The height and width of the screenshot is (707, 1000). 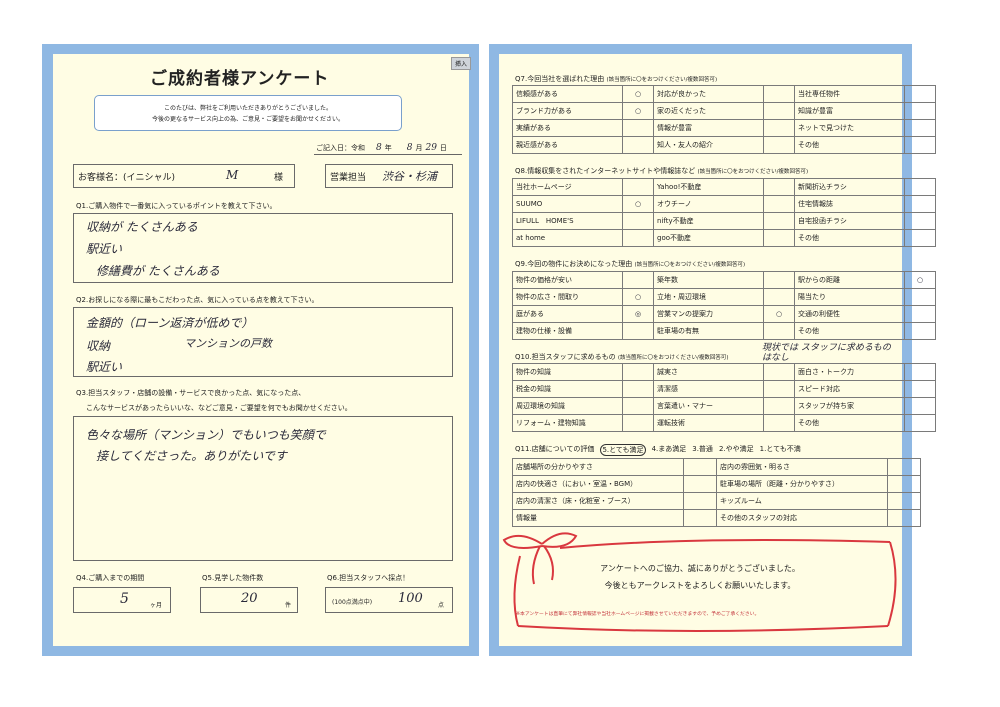 What do you see at coordinates (669, 449) in the screenshot?
I see `q11-scale-4: 4.まあ満足` at bounding box center [669, 449].